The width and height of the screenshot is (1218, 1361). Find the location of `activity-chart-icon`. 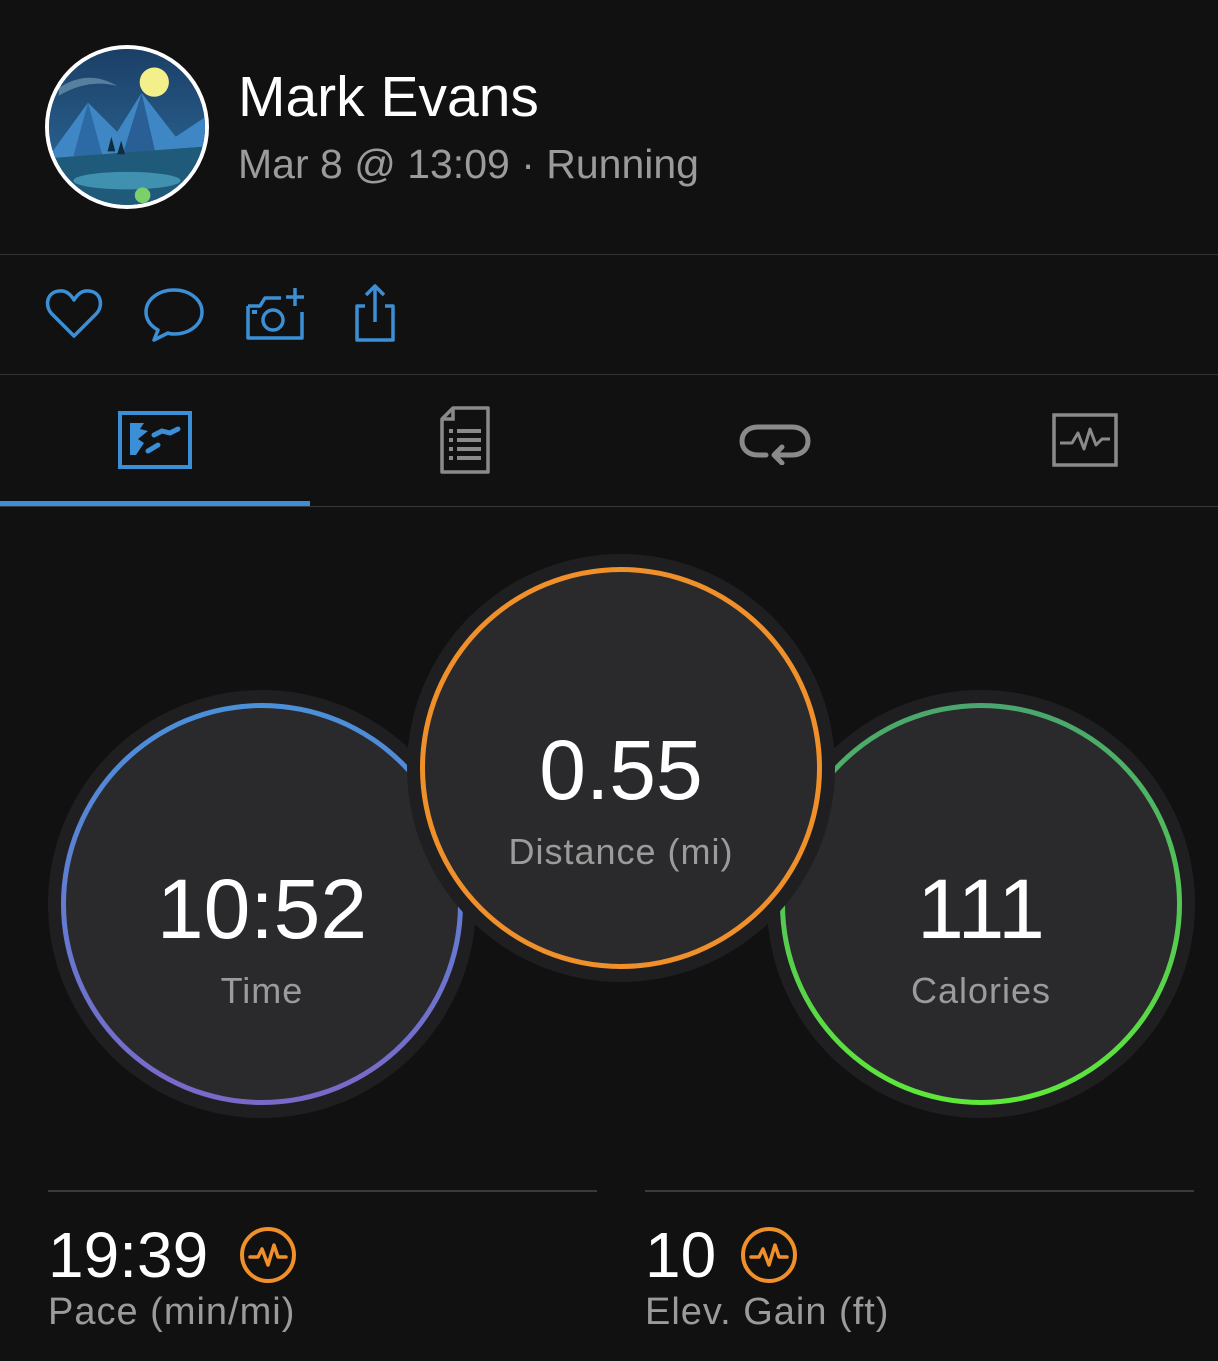

activity-chart-icon is located at coordinates (1085, 440).